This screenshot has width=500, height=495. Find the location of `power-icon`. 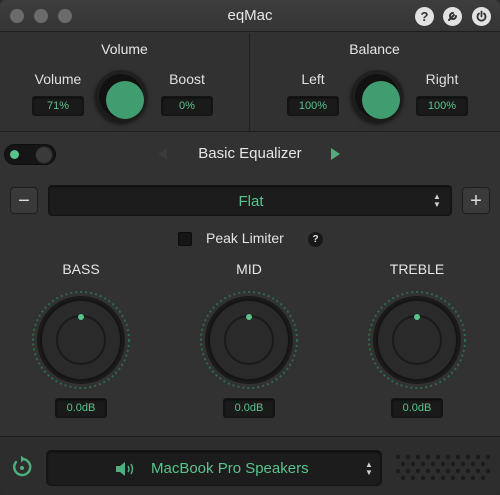

power-icon is located at coordinates (481, 16).